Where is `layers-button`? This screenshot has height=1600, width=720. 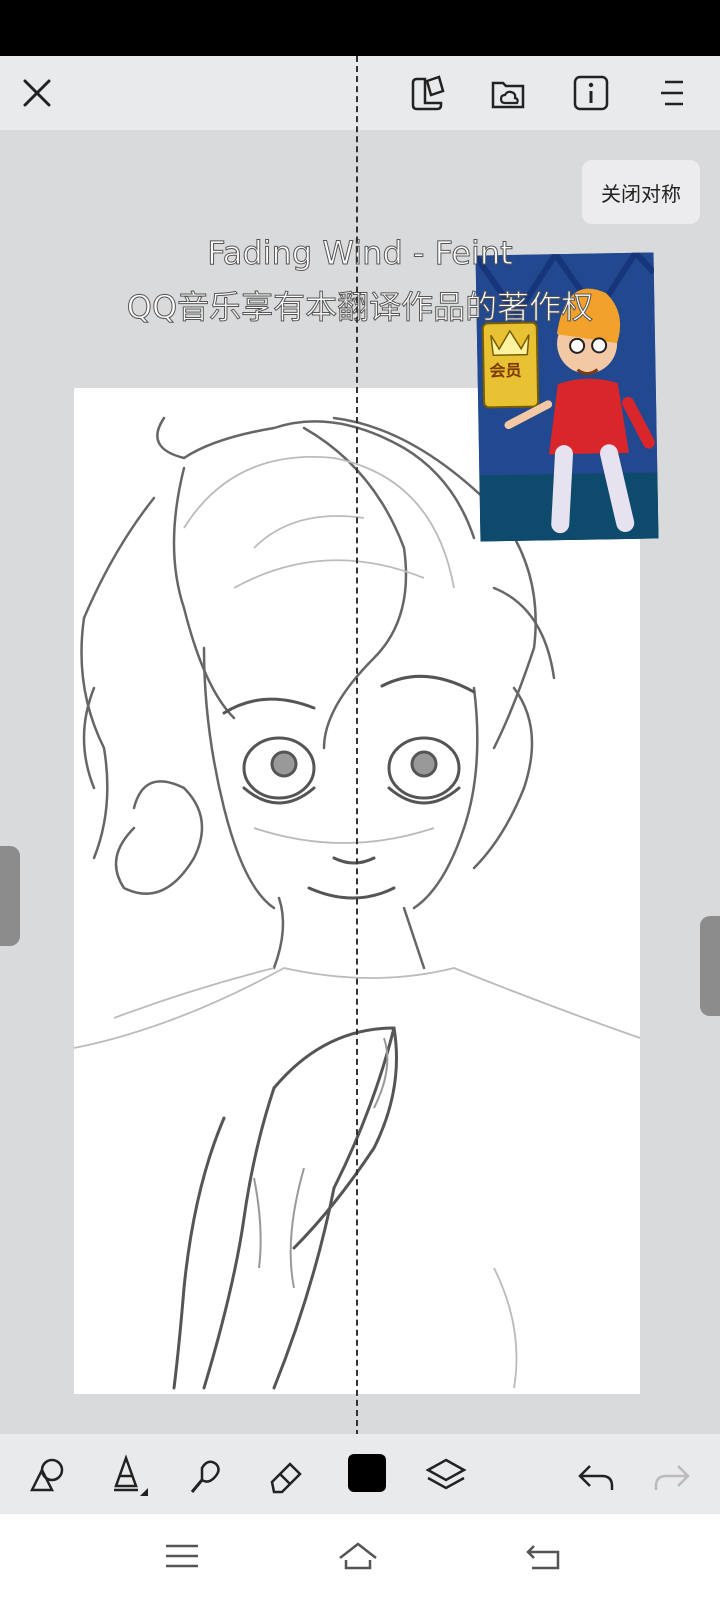 layers-button is located at coordinates (446, 1476).